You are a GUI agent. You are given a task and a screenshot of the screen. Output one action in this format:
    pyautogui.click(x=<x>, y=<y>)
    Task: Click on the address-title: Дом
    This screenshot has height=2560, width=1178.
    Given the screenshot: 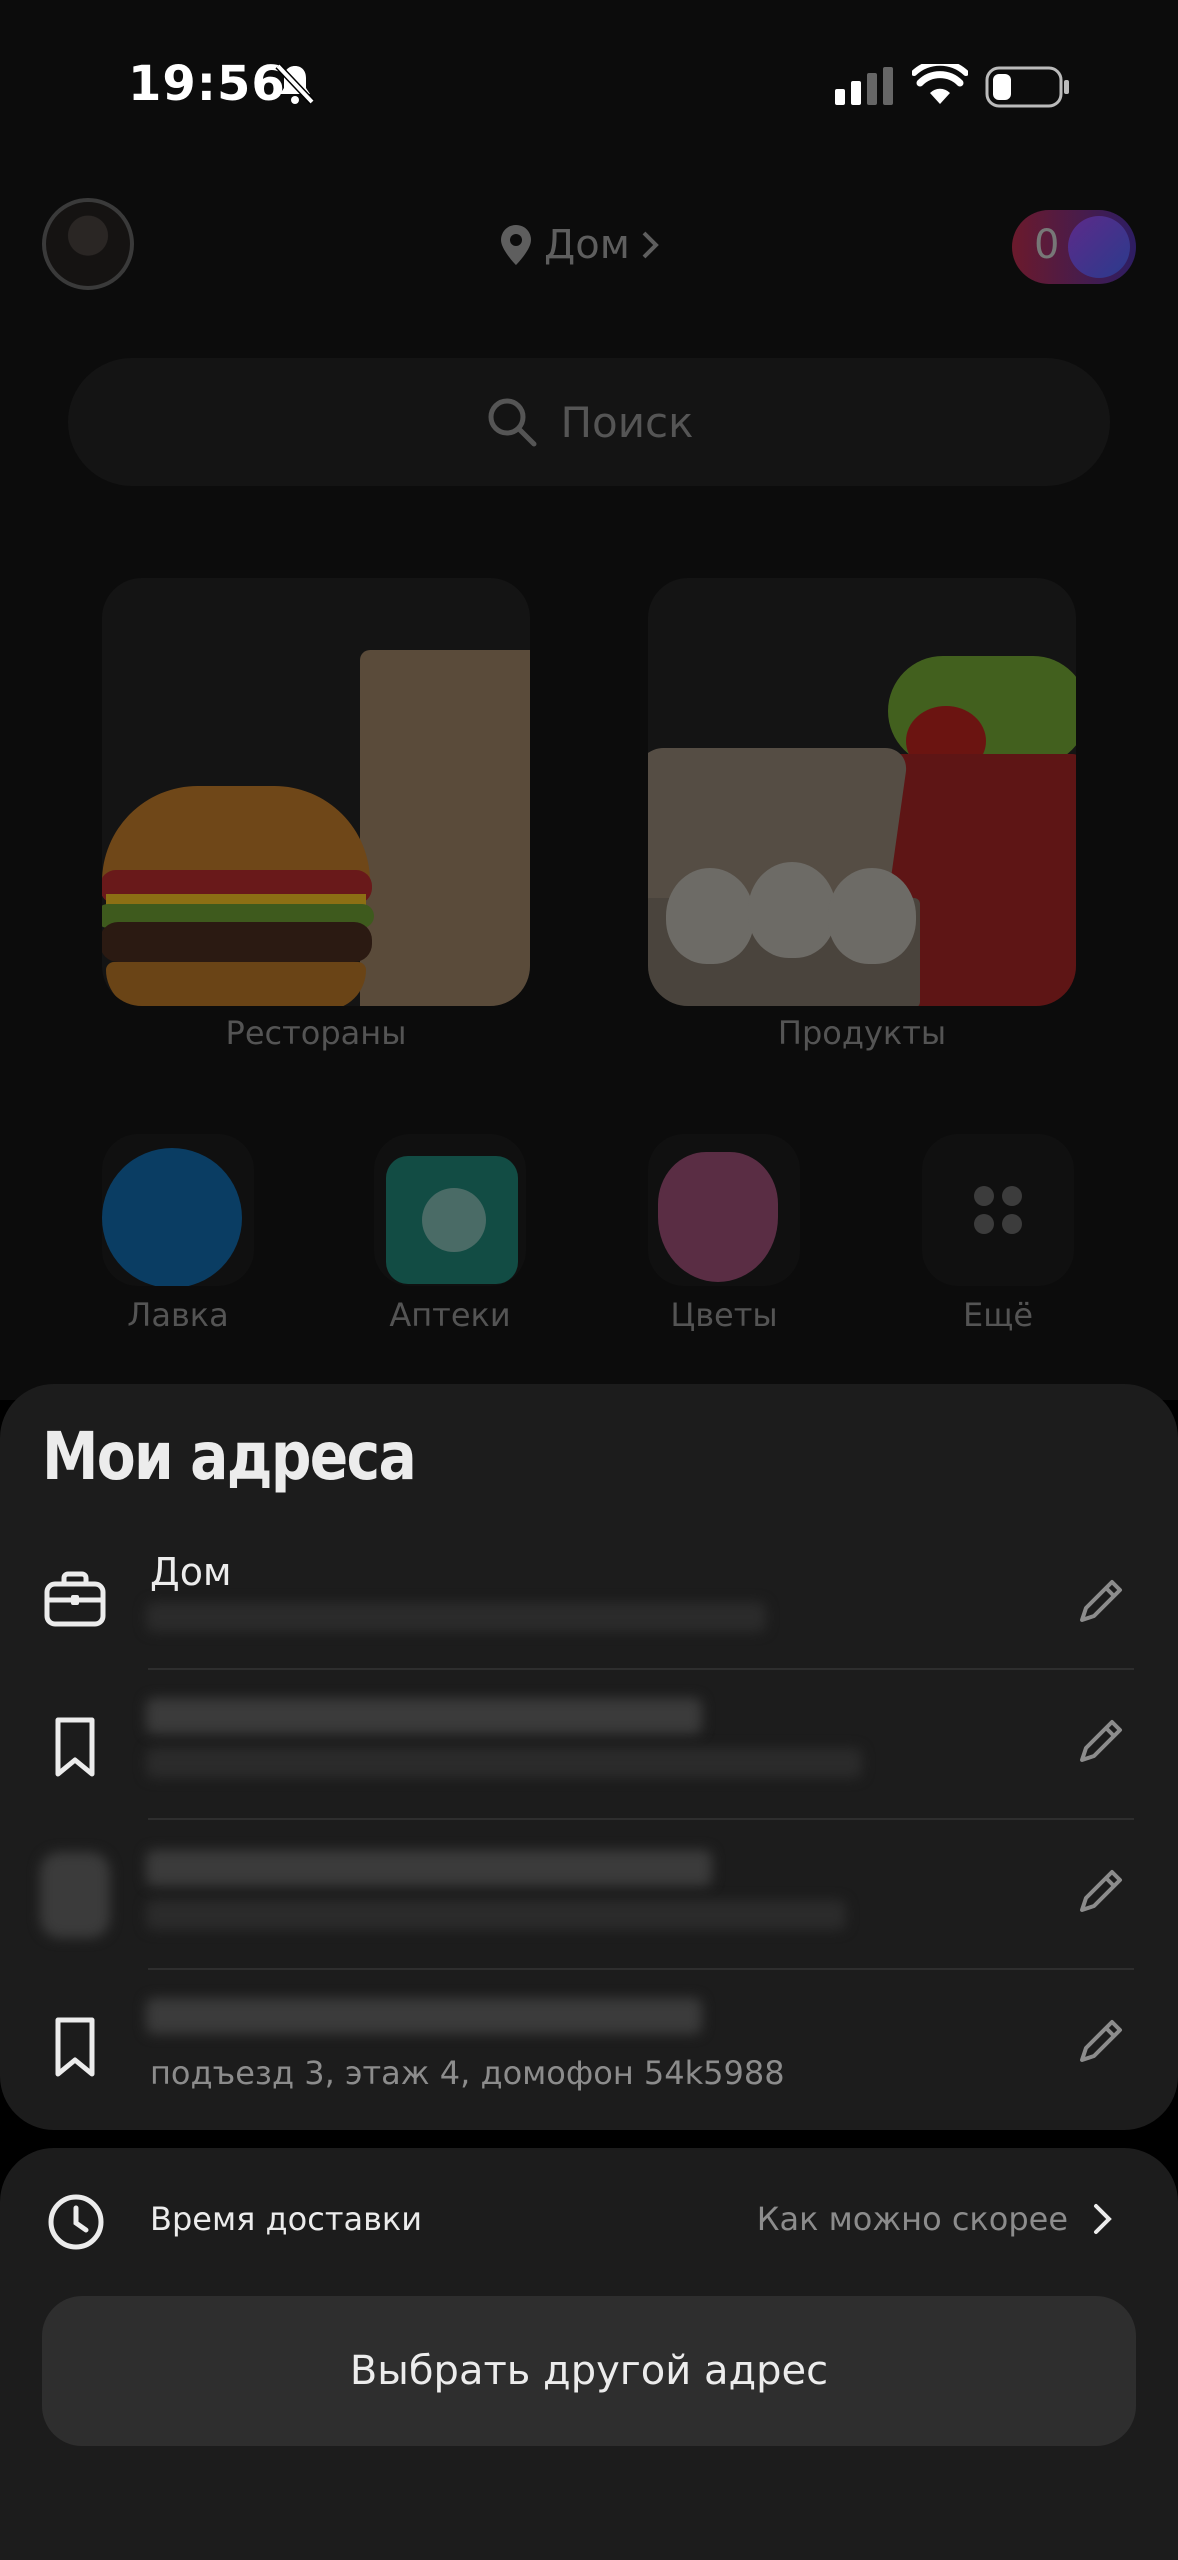 What is the action you would take?
    pyautogui.click(x=191, y=1572)
    